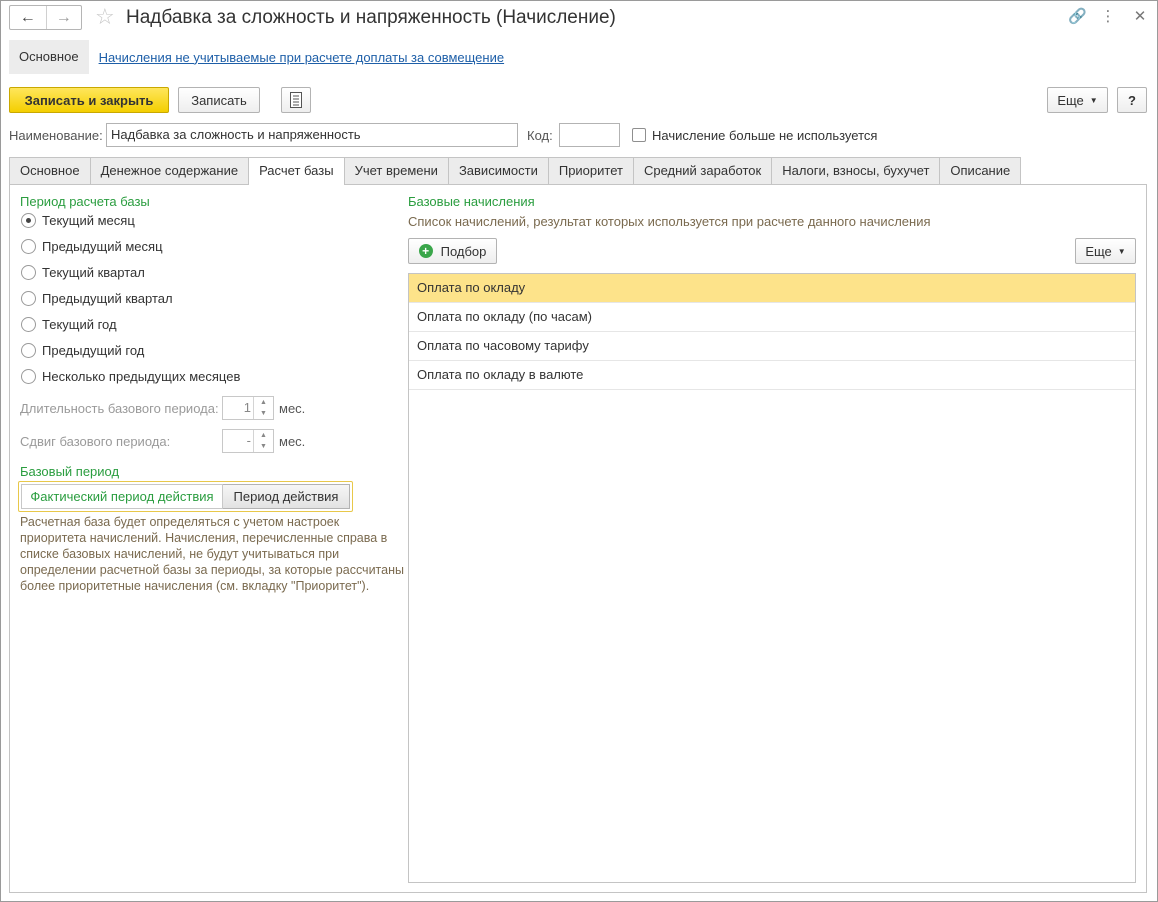 Image resolution: width=1158 pixels, height=902 pixels. Describe the element at coordinates (50, 170) in the screenshot. I see `tab-main: Основное` at that location.